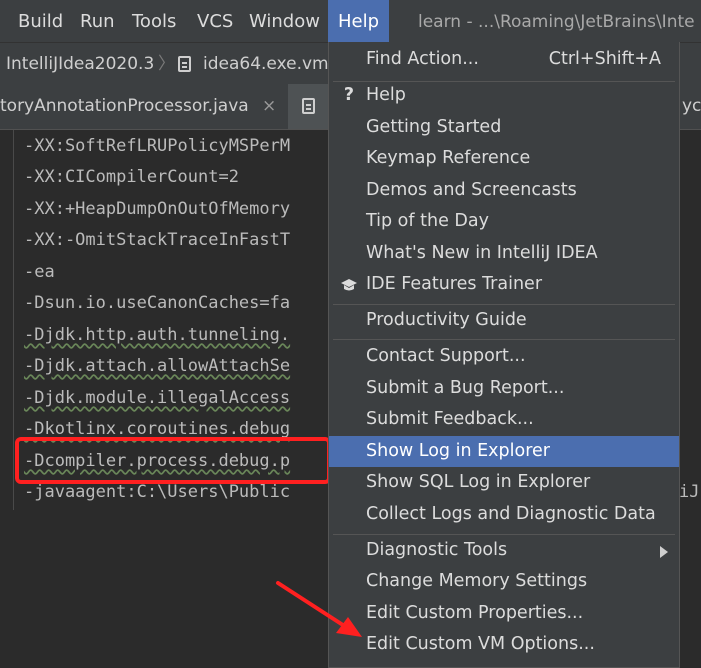  Describe the element at coordinates (471, 190) in the screenshot. I see `menu-item-label: Demos and Screencasts` at that location.